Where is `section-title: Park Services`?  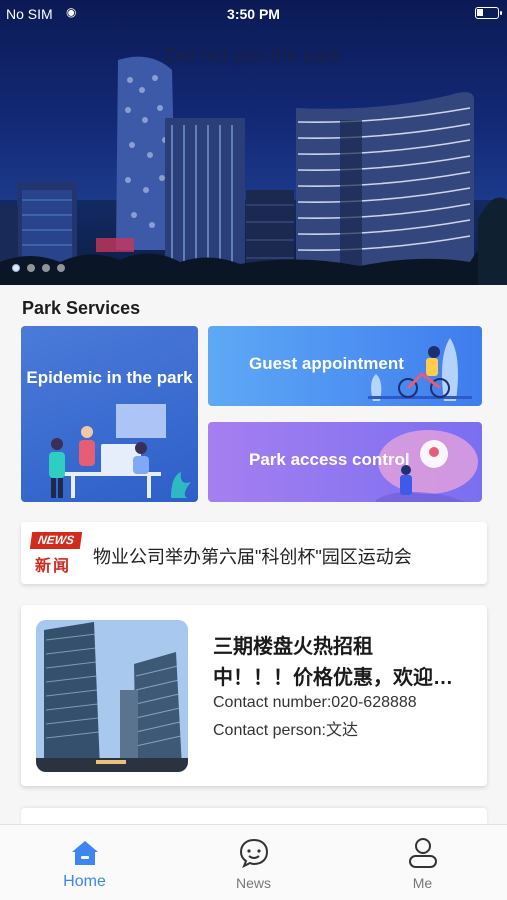
section-title: Park Services is located at coordinates (81, 308).